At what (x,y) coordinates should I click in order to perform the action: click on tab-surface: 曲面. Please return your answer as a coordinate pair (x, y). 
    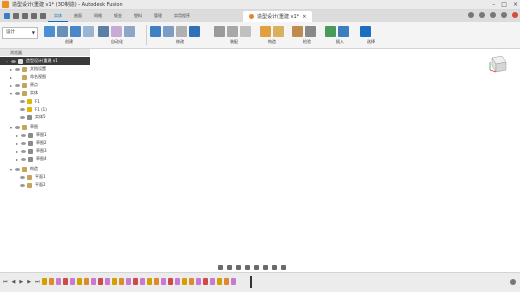
    Looking at the image, I should click on (78, 16).